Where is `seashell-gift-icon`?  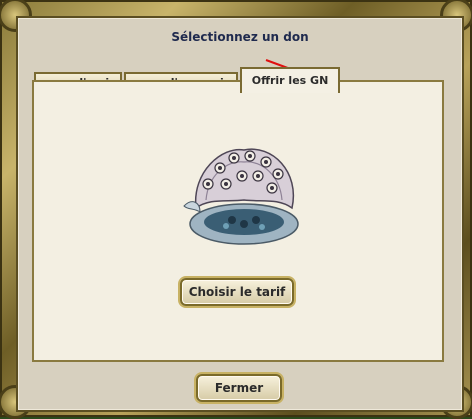 seashell-gift-icon is located at coordinates (241, 196).